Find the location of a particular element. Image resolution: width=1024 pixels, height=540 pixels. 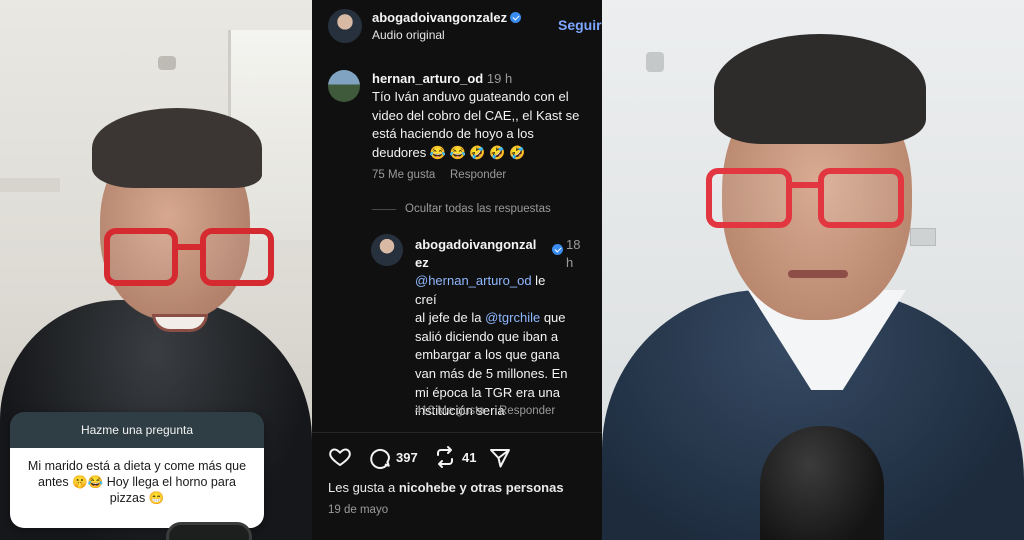

answer-line: Mi marido está a dieta y come más que is located at coordinates (137, 466).